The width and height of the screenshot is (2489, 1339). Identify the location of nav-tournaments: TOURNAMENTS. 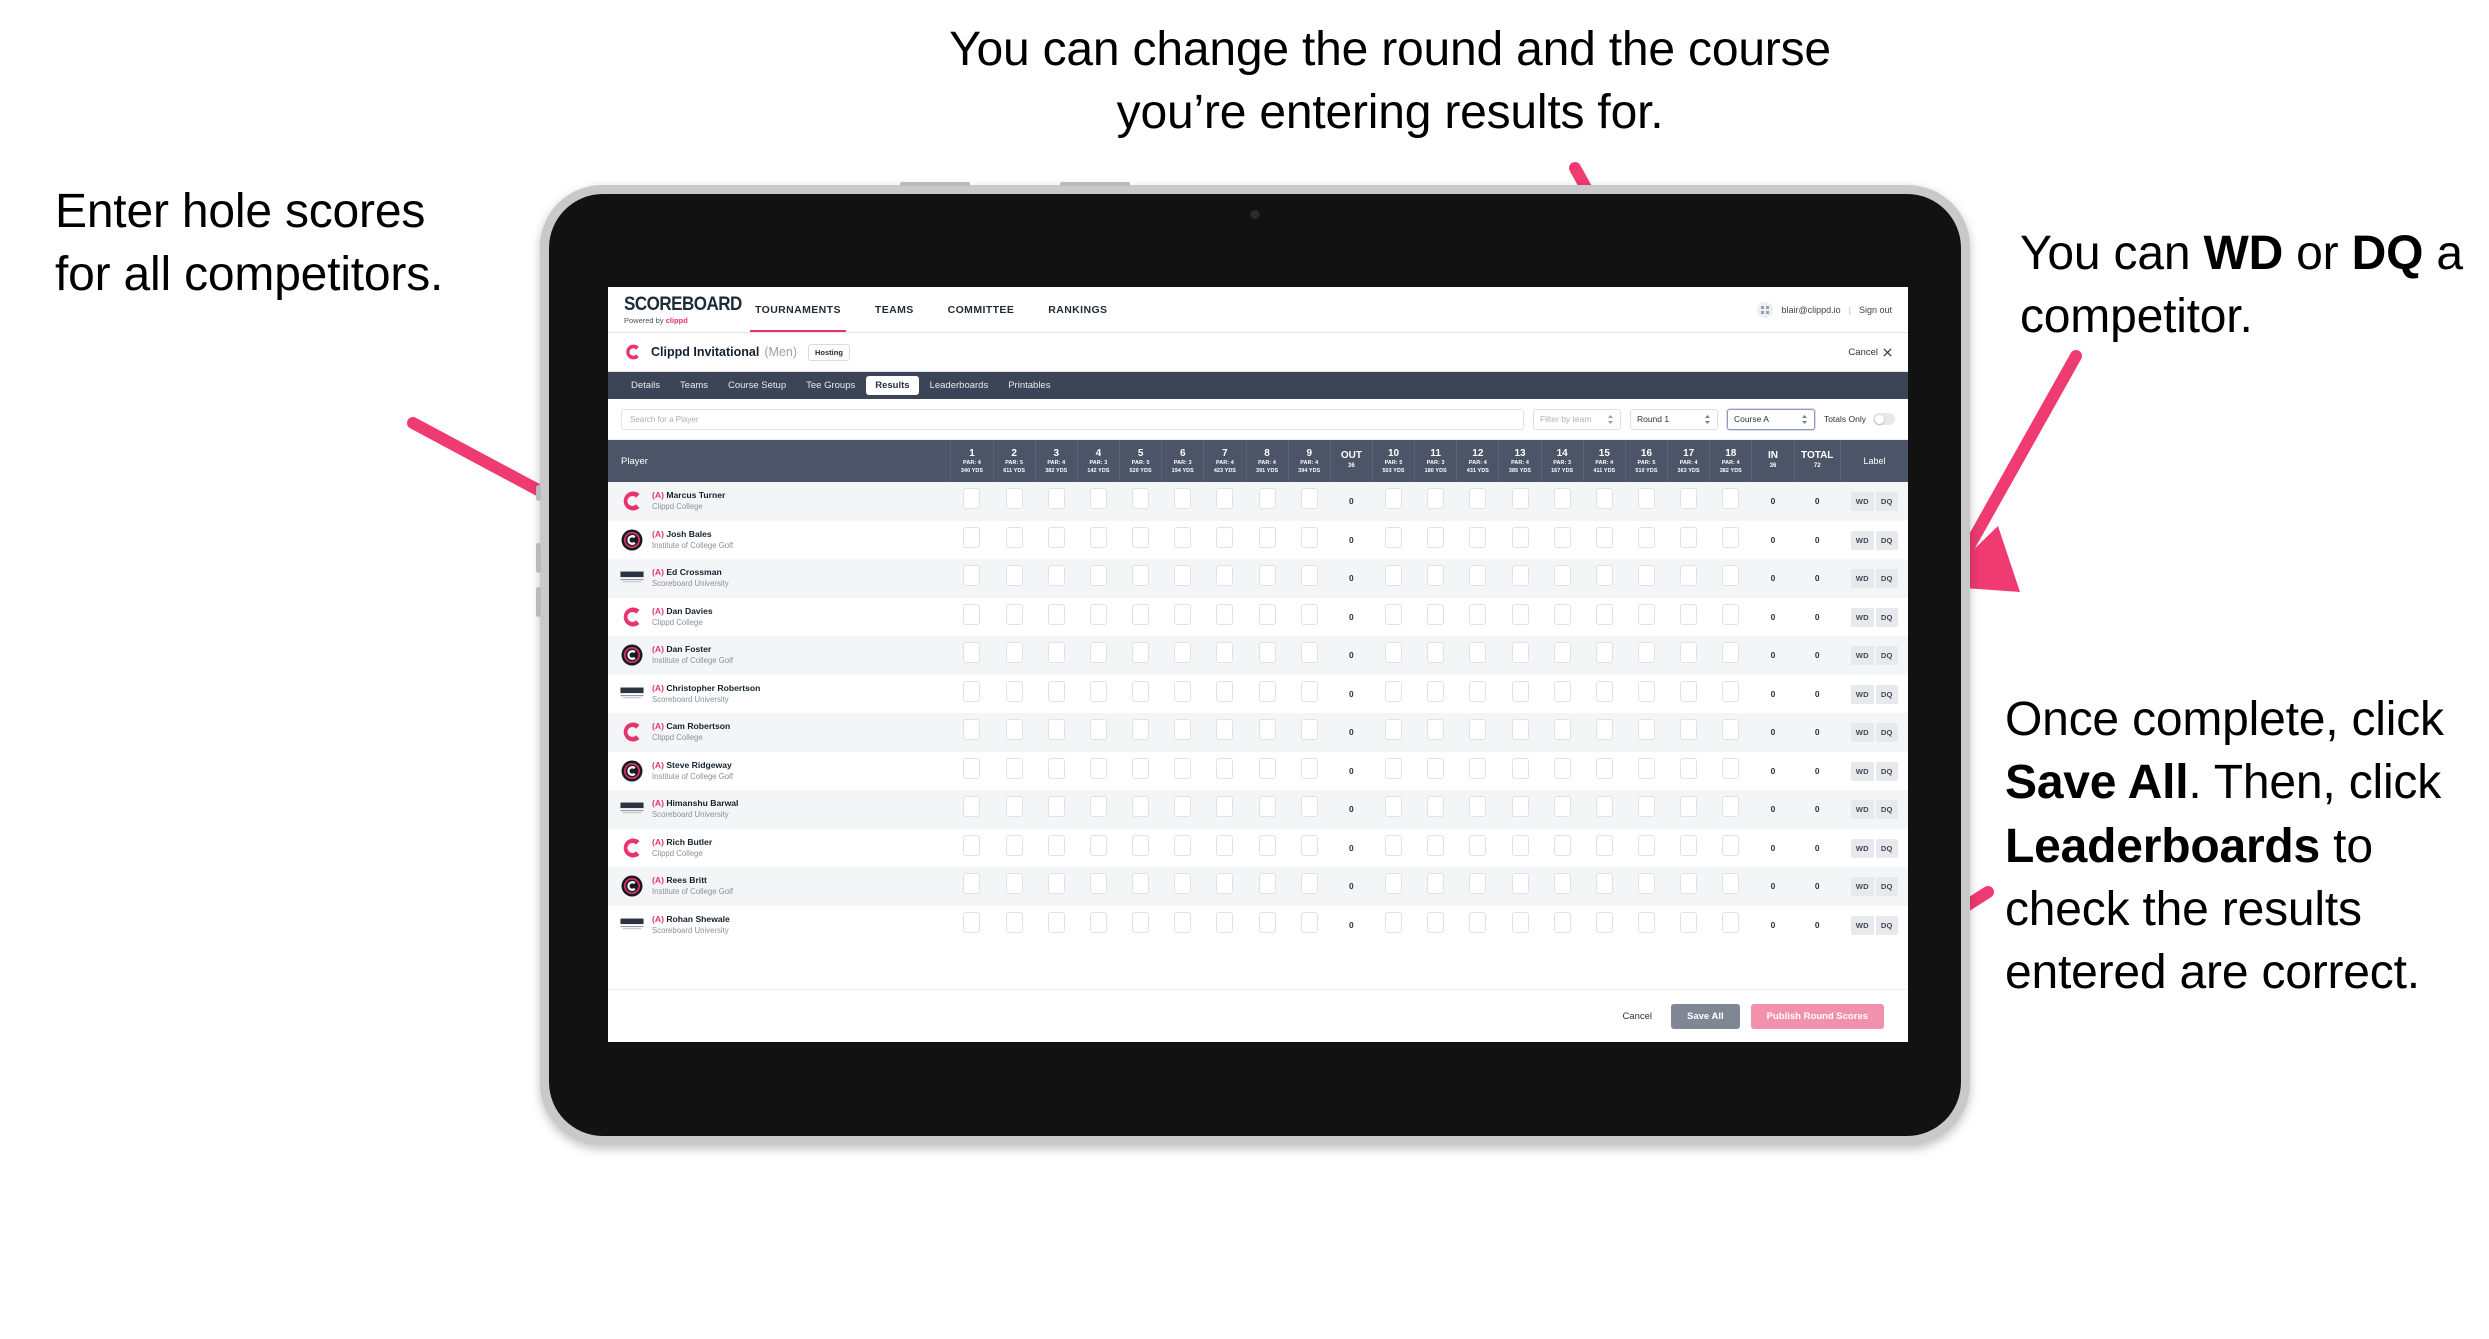
(798, 309).